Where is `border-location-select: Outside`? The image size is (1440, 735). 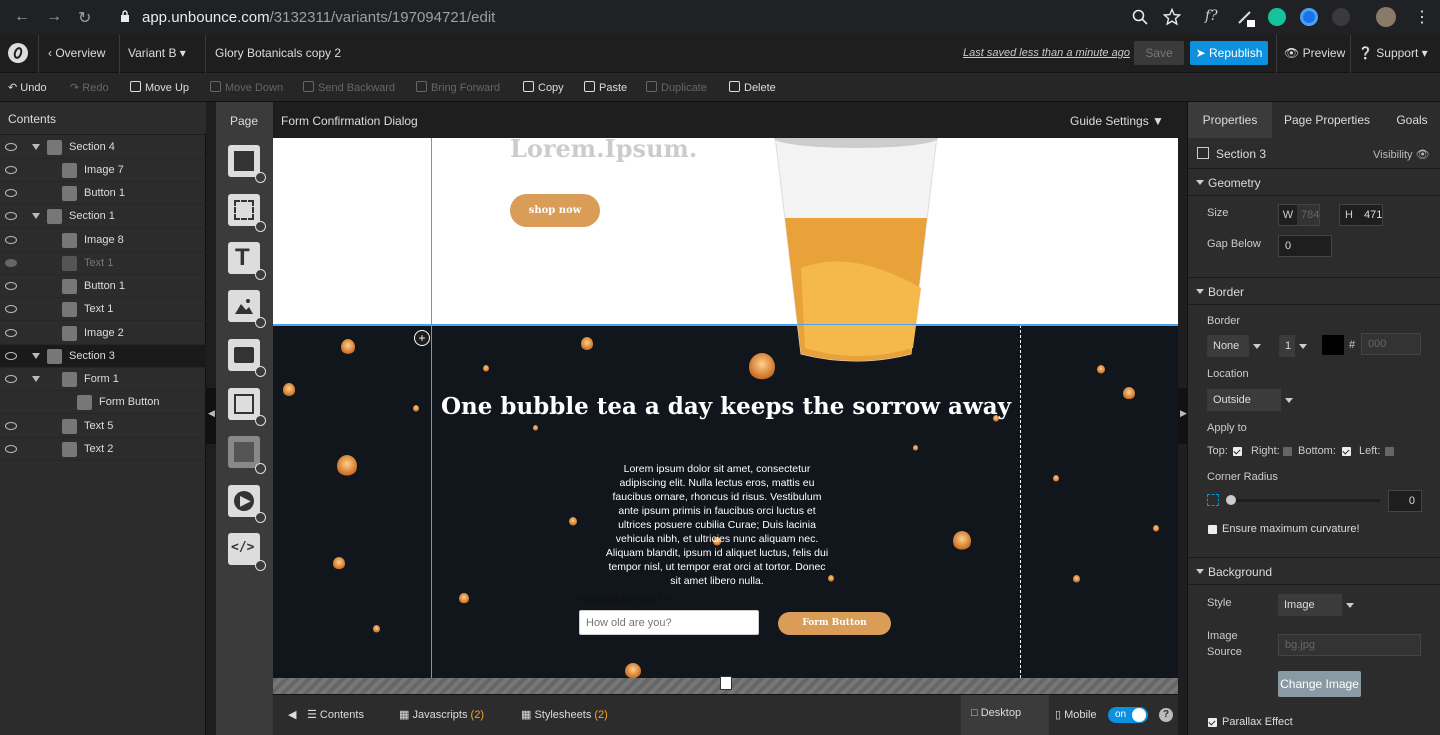 border-location-select: Outside is located at coordinates (1252, 400).